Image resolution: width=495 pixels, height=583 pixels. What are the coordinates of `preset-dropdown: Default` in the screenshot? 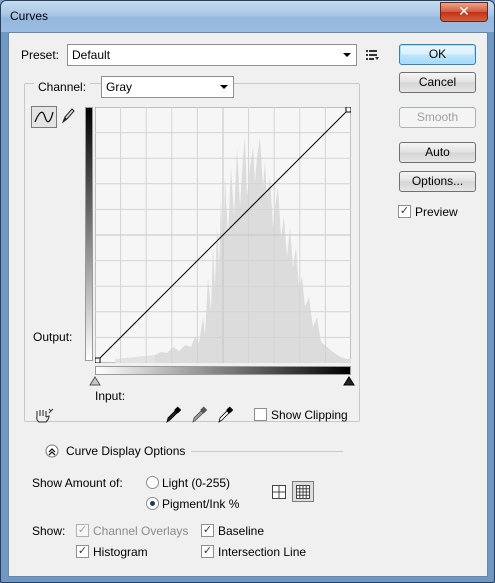 It's located at (212, 55).